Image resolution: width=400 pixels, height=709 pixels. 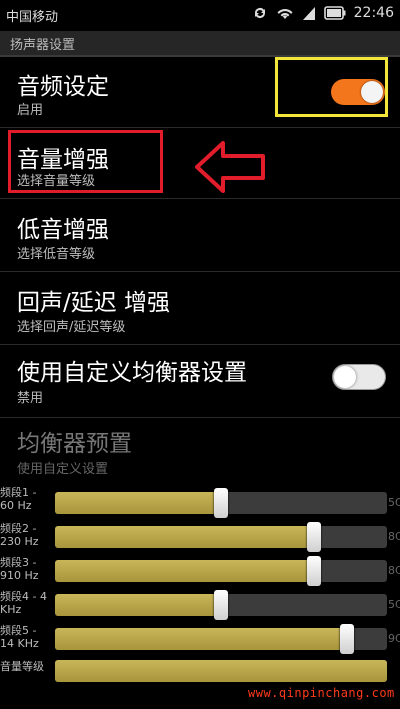 I want to click on equalizer-band-1: 频段1 - 60 Hz 5C, so click(x=200, y=504).